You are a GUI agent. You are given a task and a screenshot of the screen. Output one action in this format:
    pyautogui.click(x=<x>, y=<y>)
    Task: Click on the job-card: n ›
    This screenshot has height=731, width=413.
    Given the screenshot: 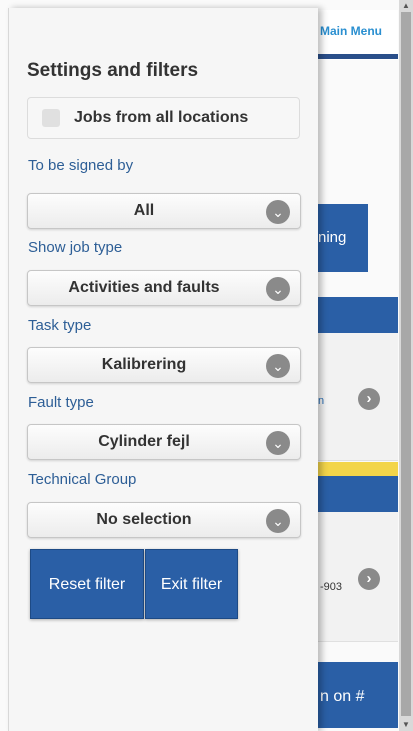 What is the action you would take?
    pyautogui.click(x=358, y=397)
    